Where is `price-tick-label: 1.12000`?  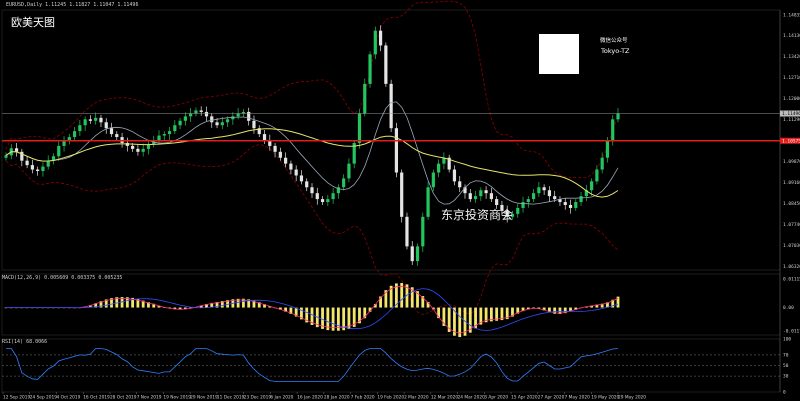 price-tick-label: 1.12000 is located at coordinates (791, 99).